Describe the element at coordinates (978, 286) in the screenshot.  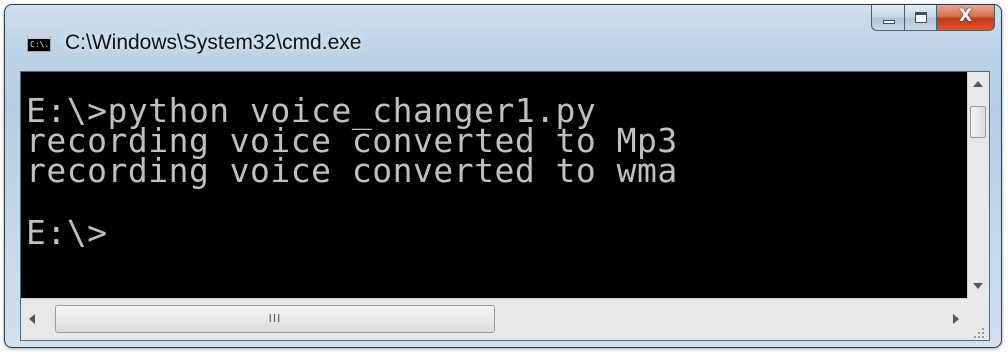
I see `scroll-down-arrow-icon` at that location.